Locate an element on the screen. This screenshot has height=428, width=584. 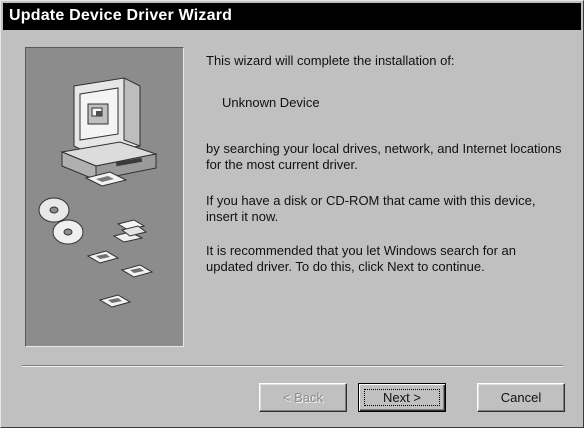
next-button-label: Next > is located at coordinates (402, 397).